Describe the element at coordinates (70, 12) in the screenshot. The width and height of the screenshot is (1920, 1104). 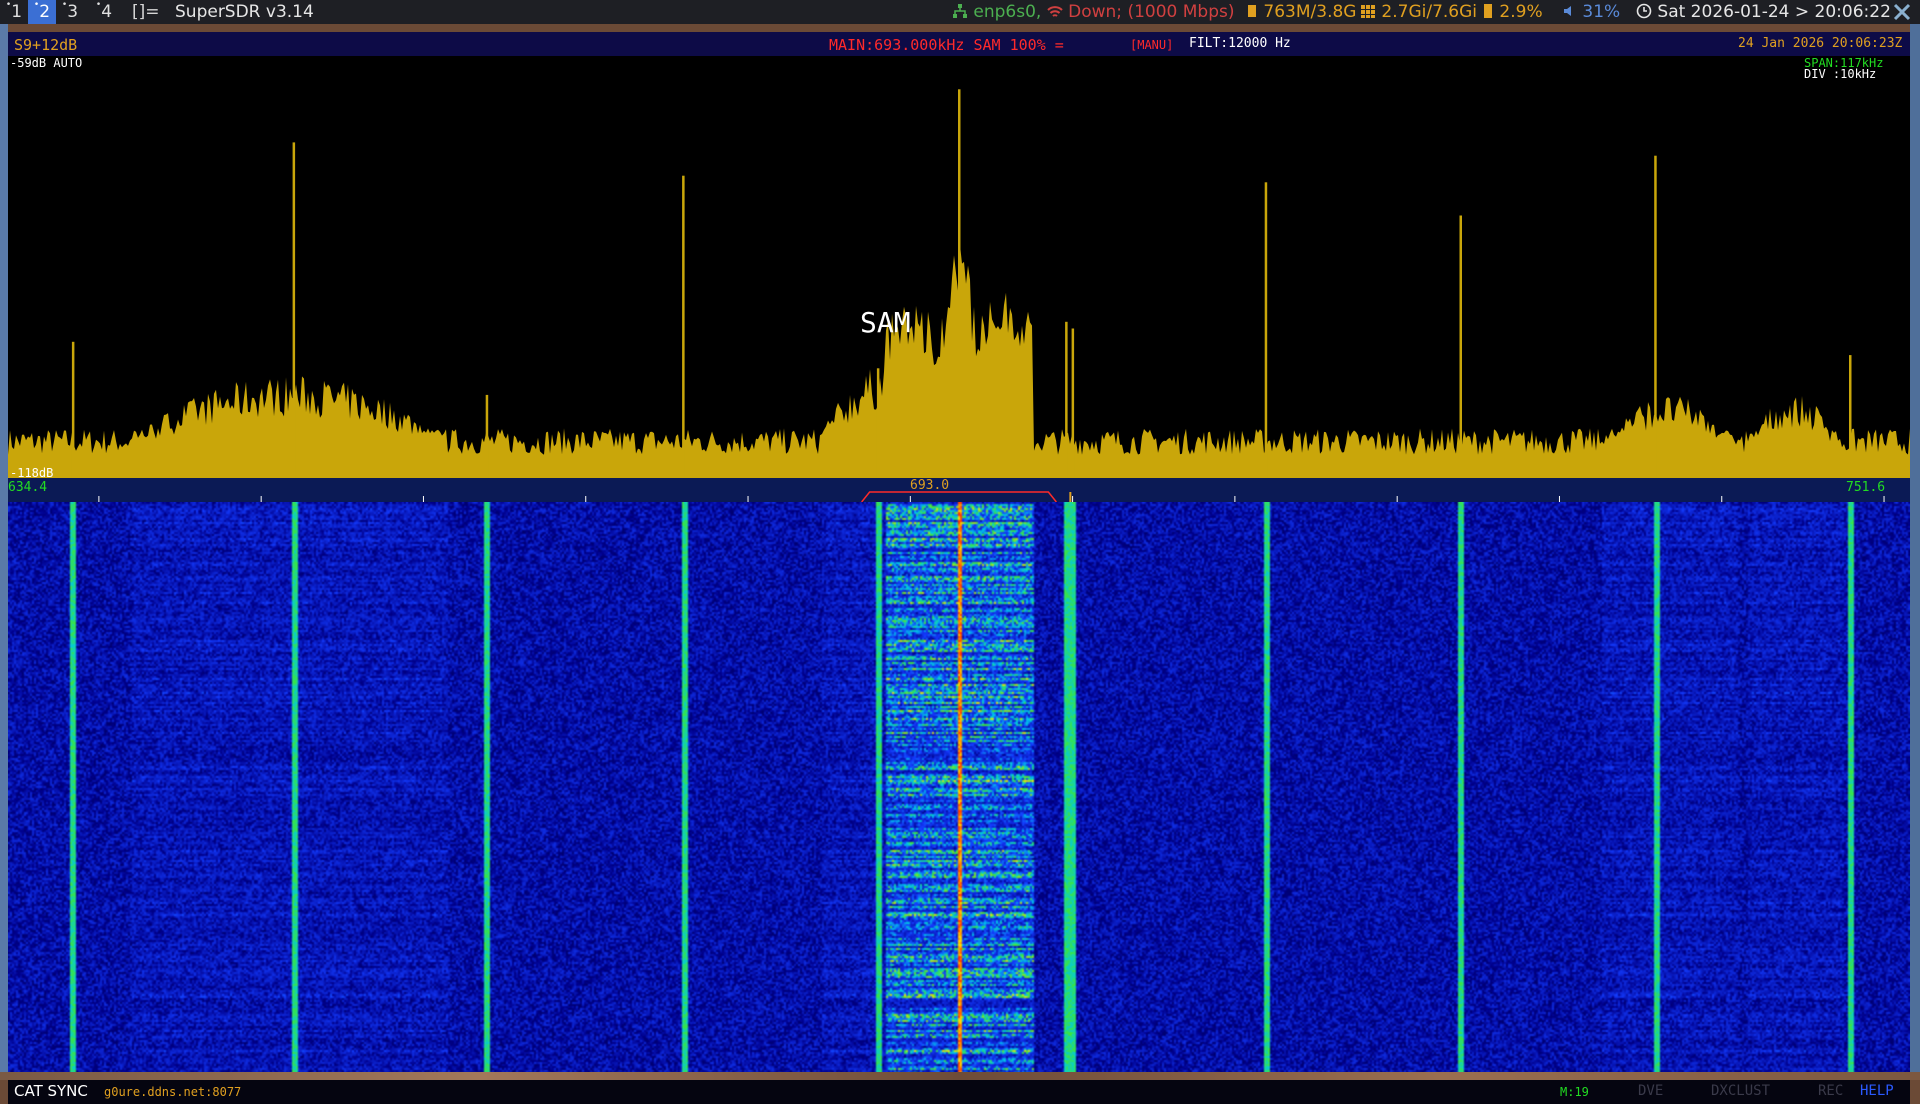
I see `workspace-3: •3` at that location.